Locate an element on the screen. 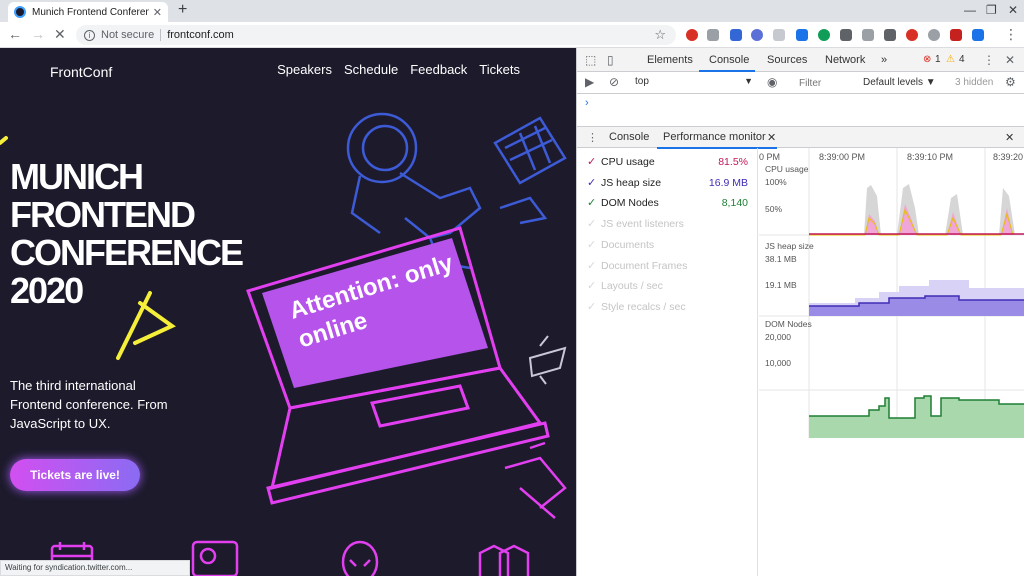 The width and height of the screenshot is (1024, 576). device-toolbar-icon: ▯ is located at coordinates (610, 60).